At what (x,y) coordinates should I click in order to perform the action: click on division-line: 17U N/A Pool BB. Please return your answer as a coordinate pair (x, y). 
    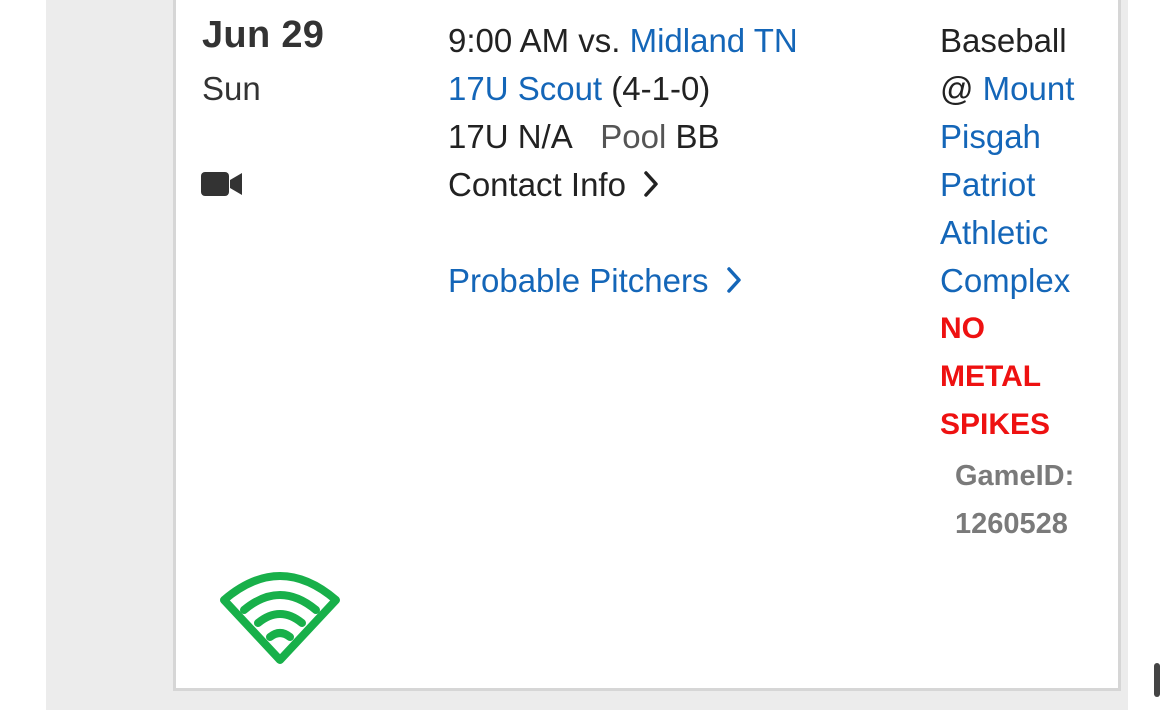
    Looking at the image, I should click on (623, 137).